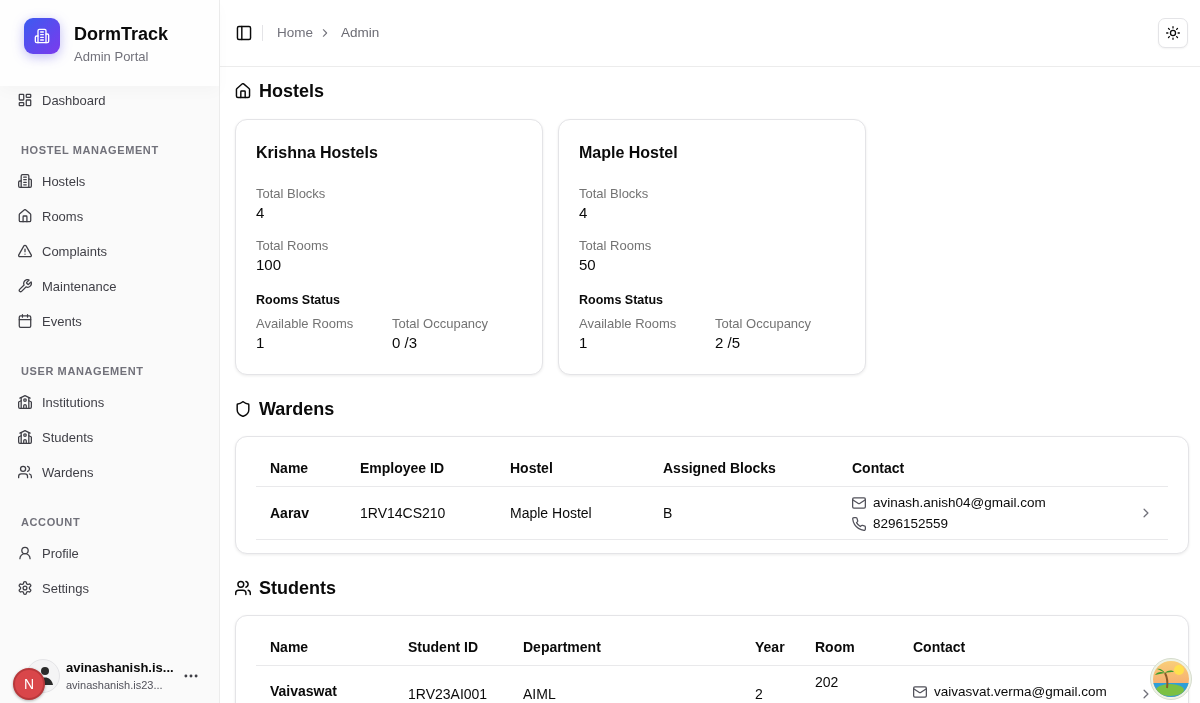 This screenshot has width=1200, height=703. Describe the element at coordinates (759, 693) in the screenshot. I see `study-year: 2` at that location.